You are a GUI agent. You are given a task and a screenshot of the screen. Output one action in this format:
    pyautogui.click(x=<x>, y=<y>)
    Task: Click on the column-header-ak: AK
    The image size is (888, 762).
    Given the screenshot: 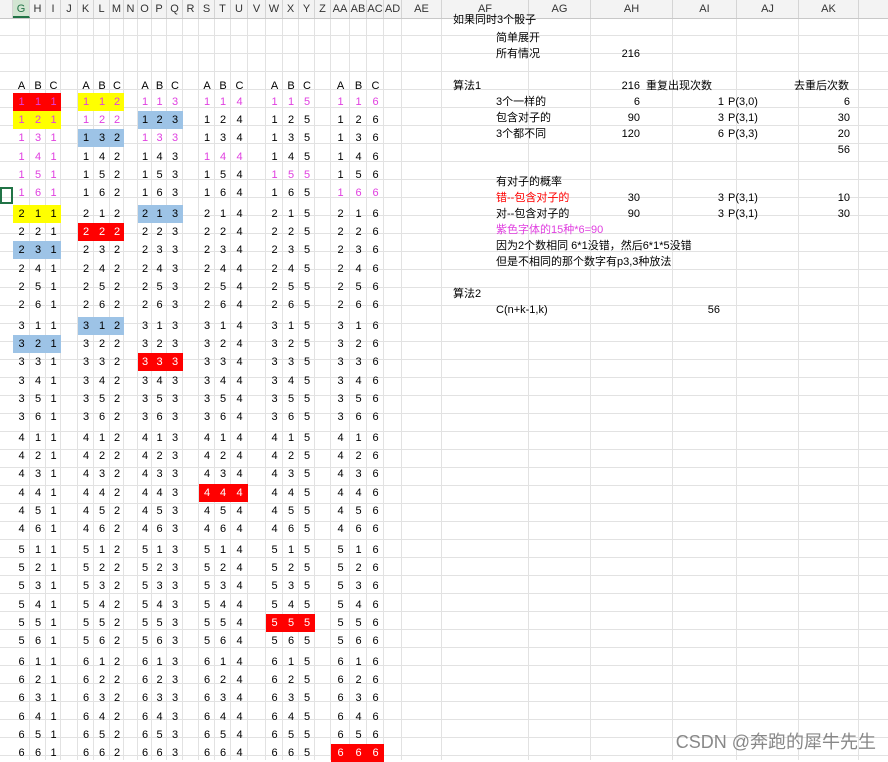 What is the action you would take?
    pyautogui.click(x=829, y=9)
    